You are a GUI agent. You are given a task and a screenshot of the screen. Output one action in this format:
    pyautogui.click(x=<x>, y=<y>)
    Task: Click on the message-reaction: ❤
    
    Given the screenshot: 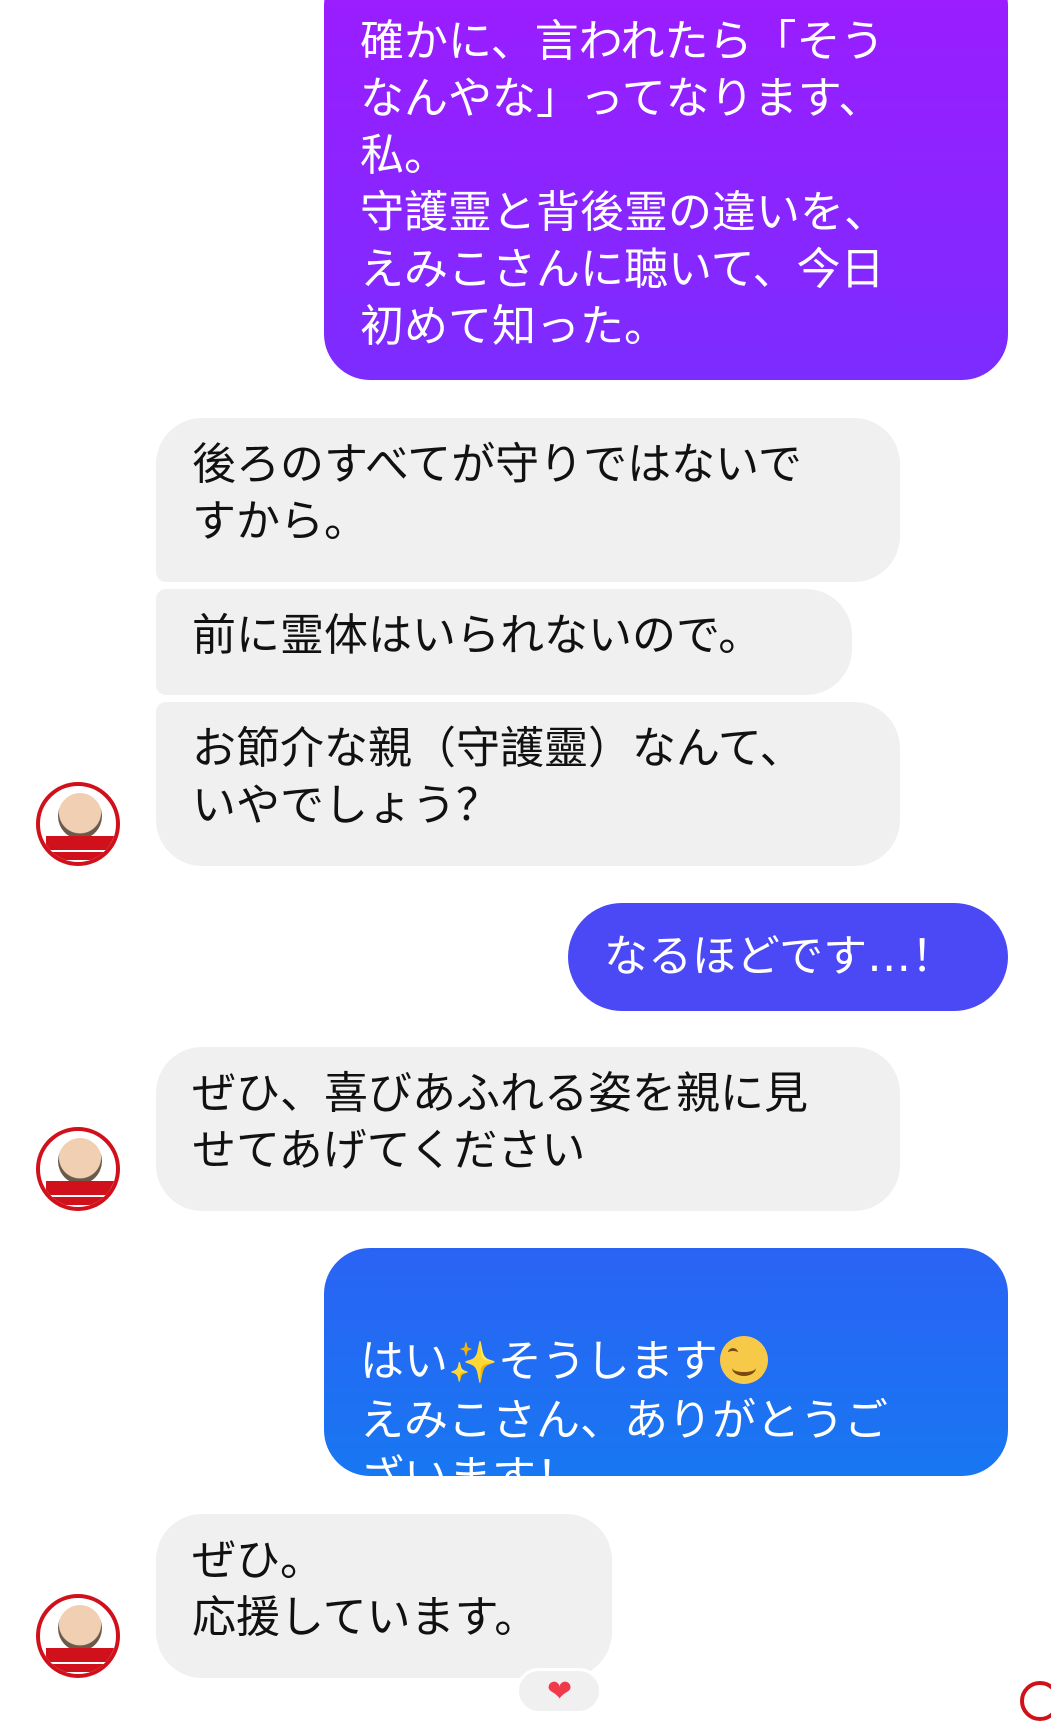 What is the action you would take?
    pyautogui.click(x=559, y=1691)
    